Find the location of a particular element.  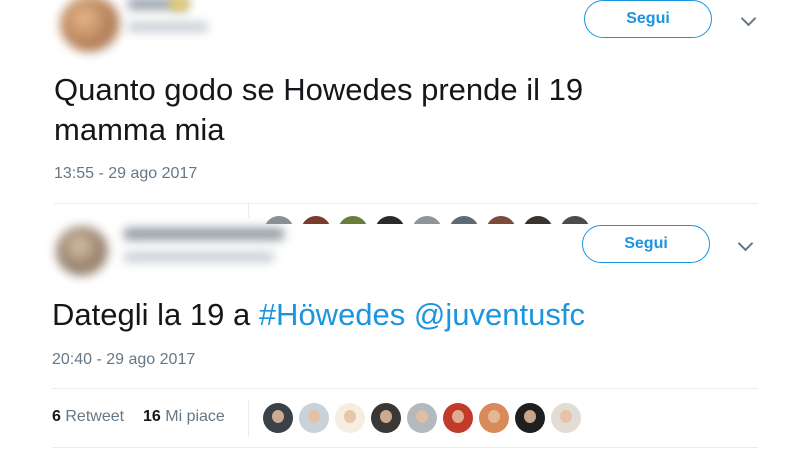

like-count: 16 Mi piace is located at coordinates (184, 417).